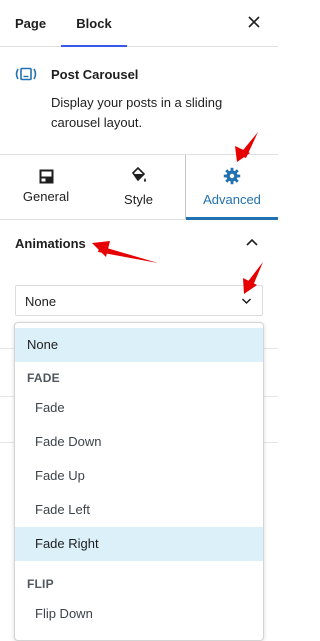  I want to click on option-label: Fade Up, so click(60, 475).